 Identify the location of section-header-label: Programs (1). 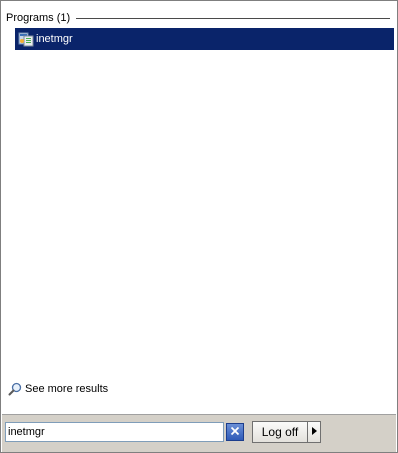
(38, 18).